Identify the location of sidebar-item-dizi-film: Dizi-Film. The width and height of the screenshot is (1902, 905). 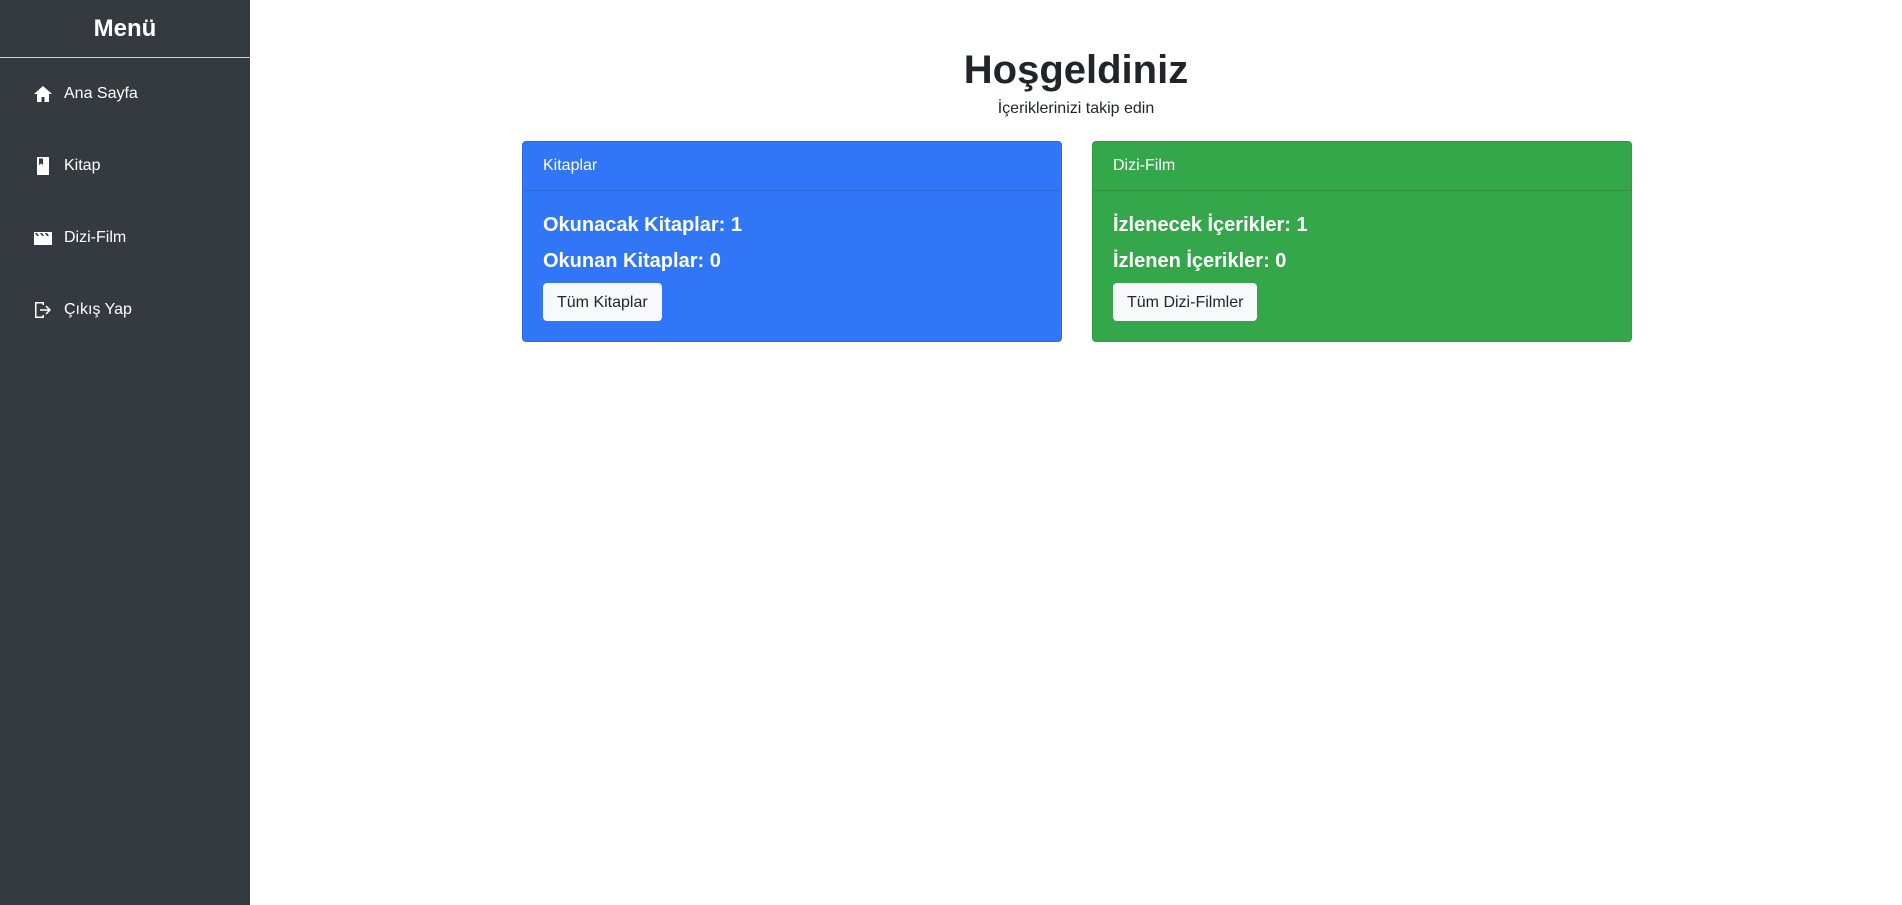
(125, 238).